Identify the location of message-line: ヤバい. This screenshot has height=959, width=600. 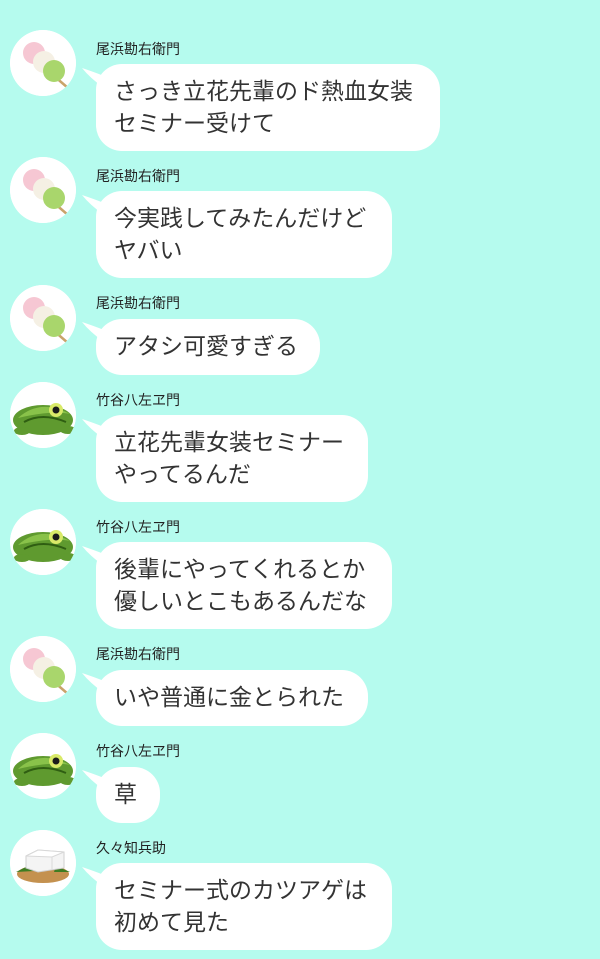
(148, 251).